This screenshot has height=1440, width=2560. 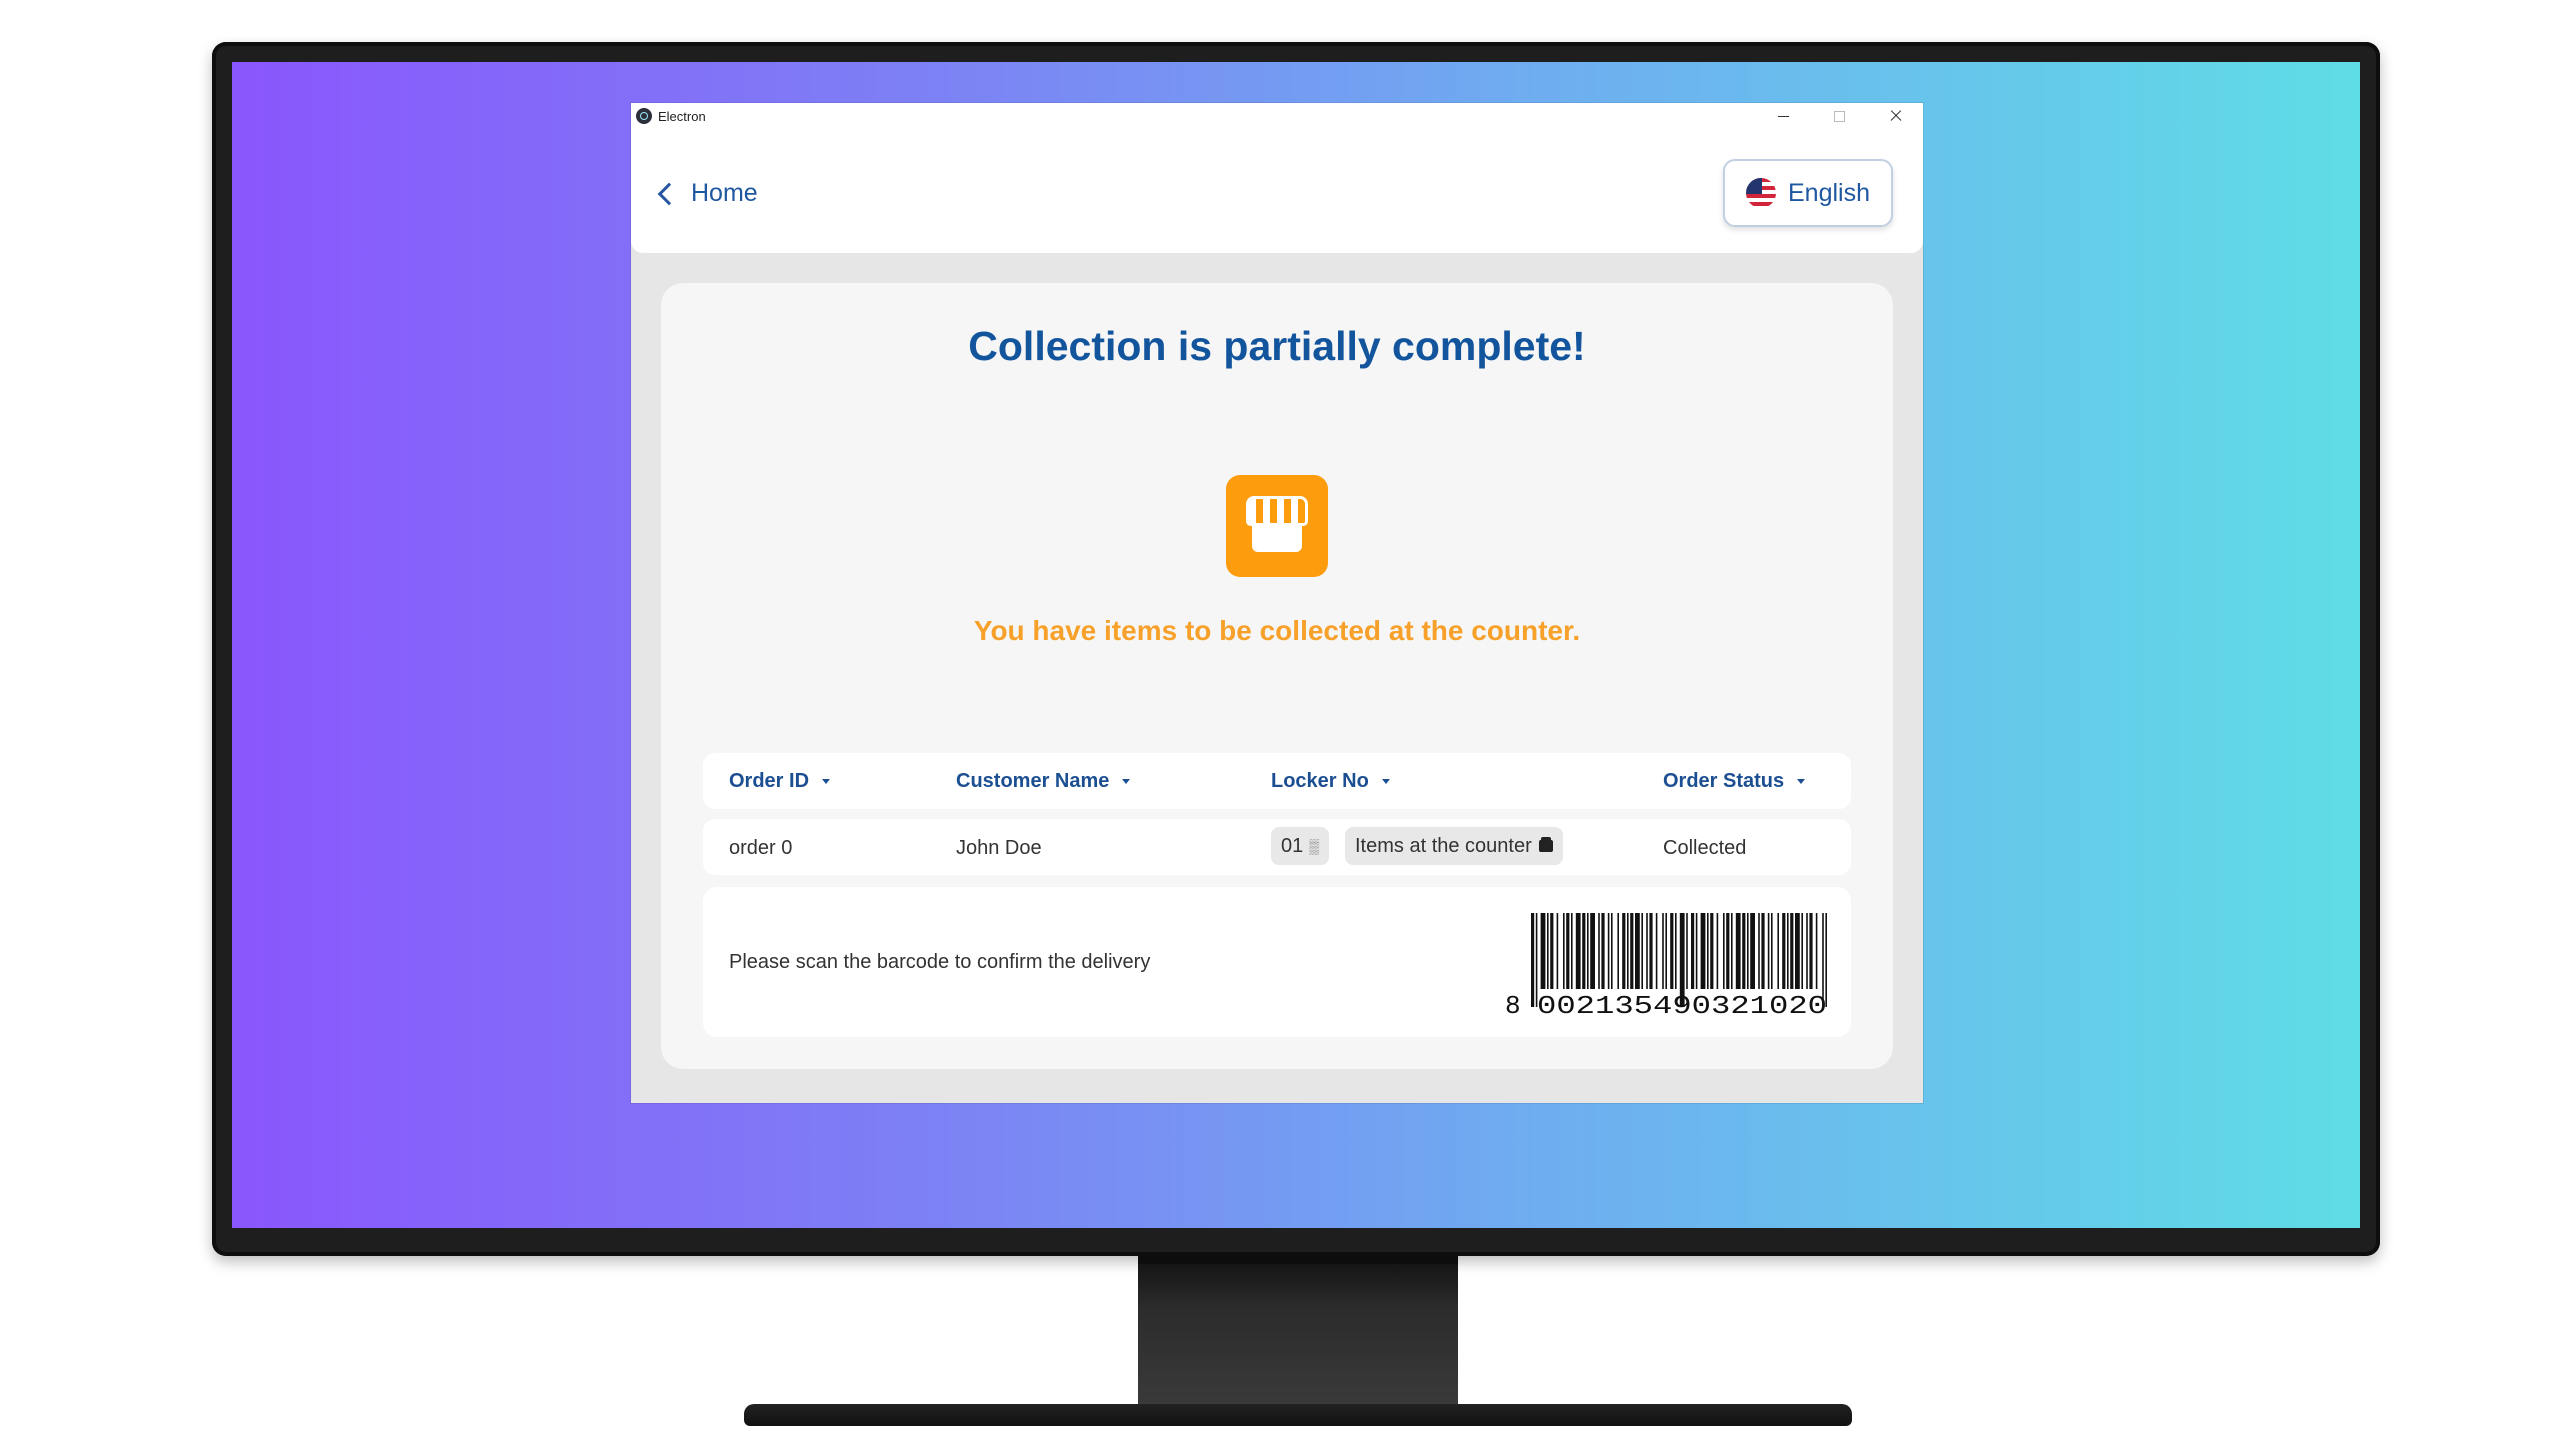 I want to click on locker-number-chip: 01 ▒, so click(x=1300, y=846).